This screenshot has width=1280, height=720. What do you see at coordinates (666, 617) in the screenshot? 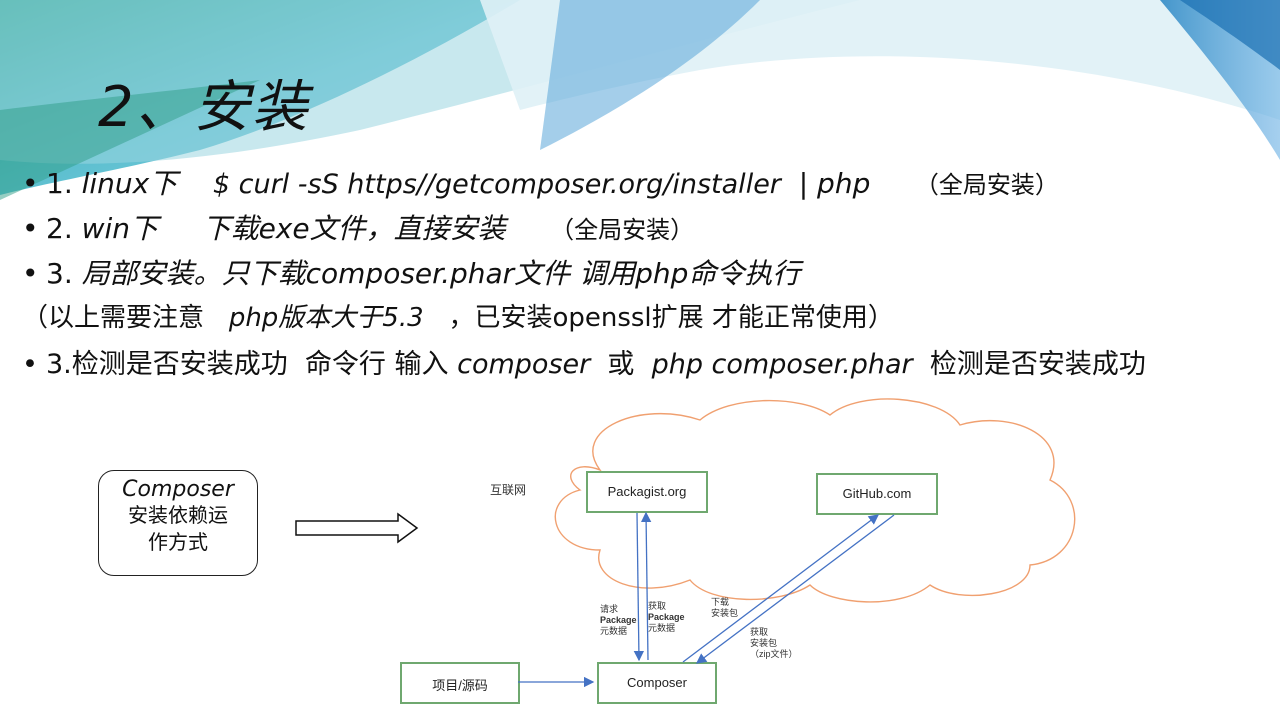
I see `label-get: 获取 Package 元数据` at bounding box center [666, 617].